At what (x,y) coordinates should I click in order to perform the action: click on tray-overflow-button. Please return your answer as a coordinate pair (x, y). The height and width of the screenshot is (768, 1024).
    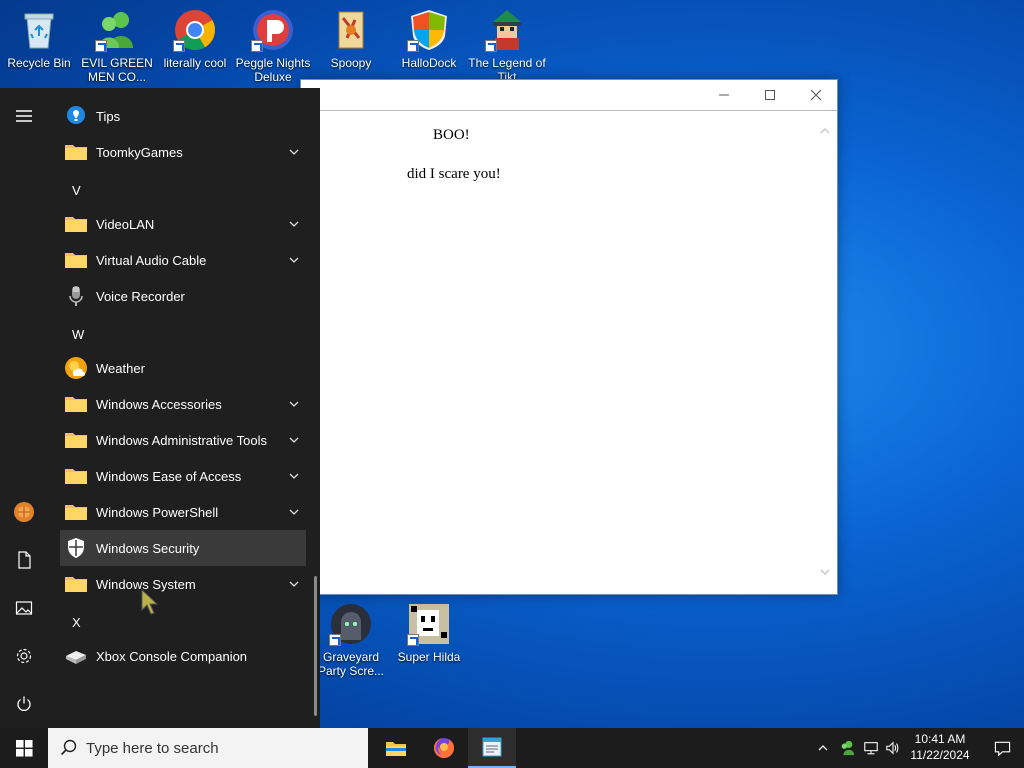
    Looking at the image, I should click on (823, 748).